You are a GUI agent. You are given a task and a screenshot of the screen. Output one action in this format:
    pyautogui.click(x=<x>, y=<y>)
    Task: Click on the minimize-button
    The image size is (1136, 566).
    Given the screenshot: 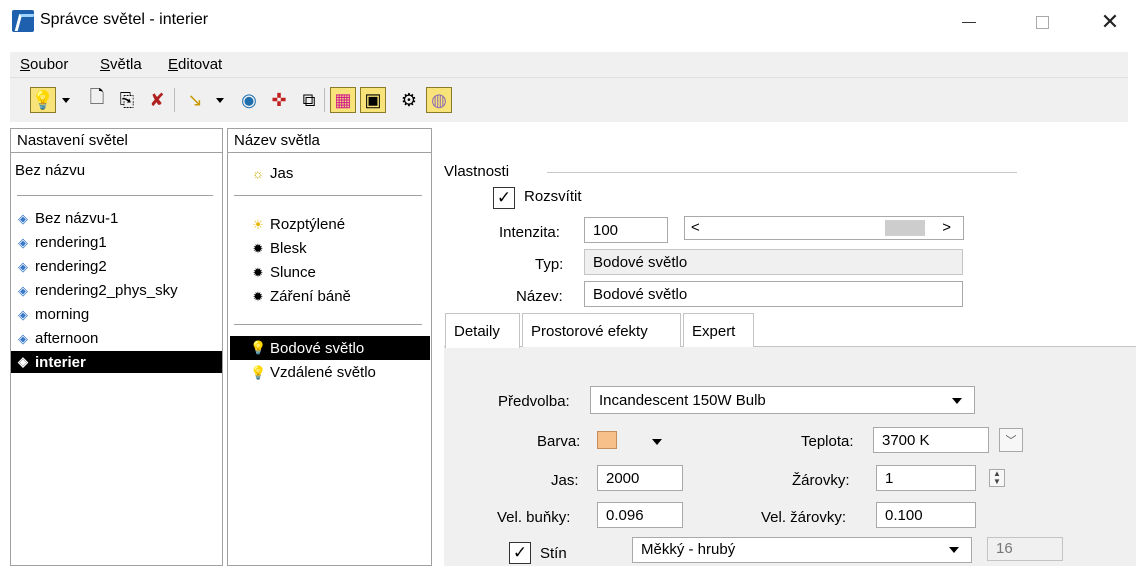 What is the action you would take?
    pyautogui.click(x=969, y=22)
    